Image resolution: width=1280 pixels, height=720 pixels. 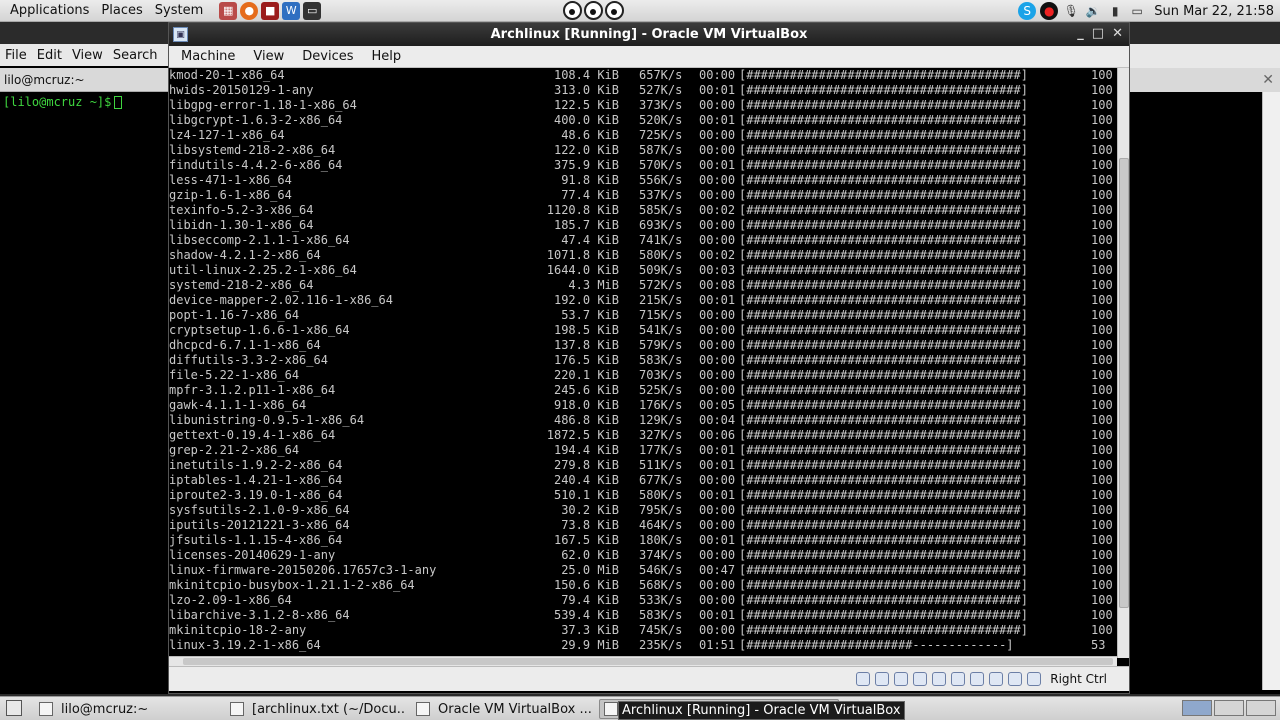 I want to click on screenshot-tool-icon: ■, so click(x=270, y=10).